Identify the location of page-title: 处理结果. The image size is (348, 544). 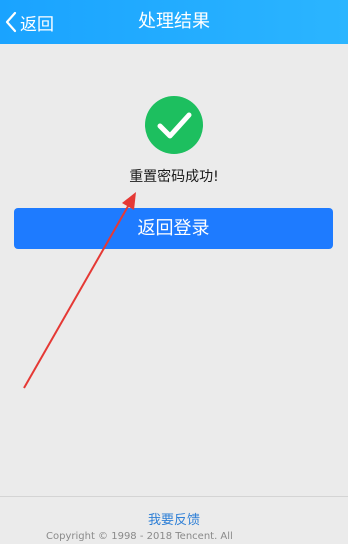
(174, 21).